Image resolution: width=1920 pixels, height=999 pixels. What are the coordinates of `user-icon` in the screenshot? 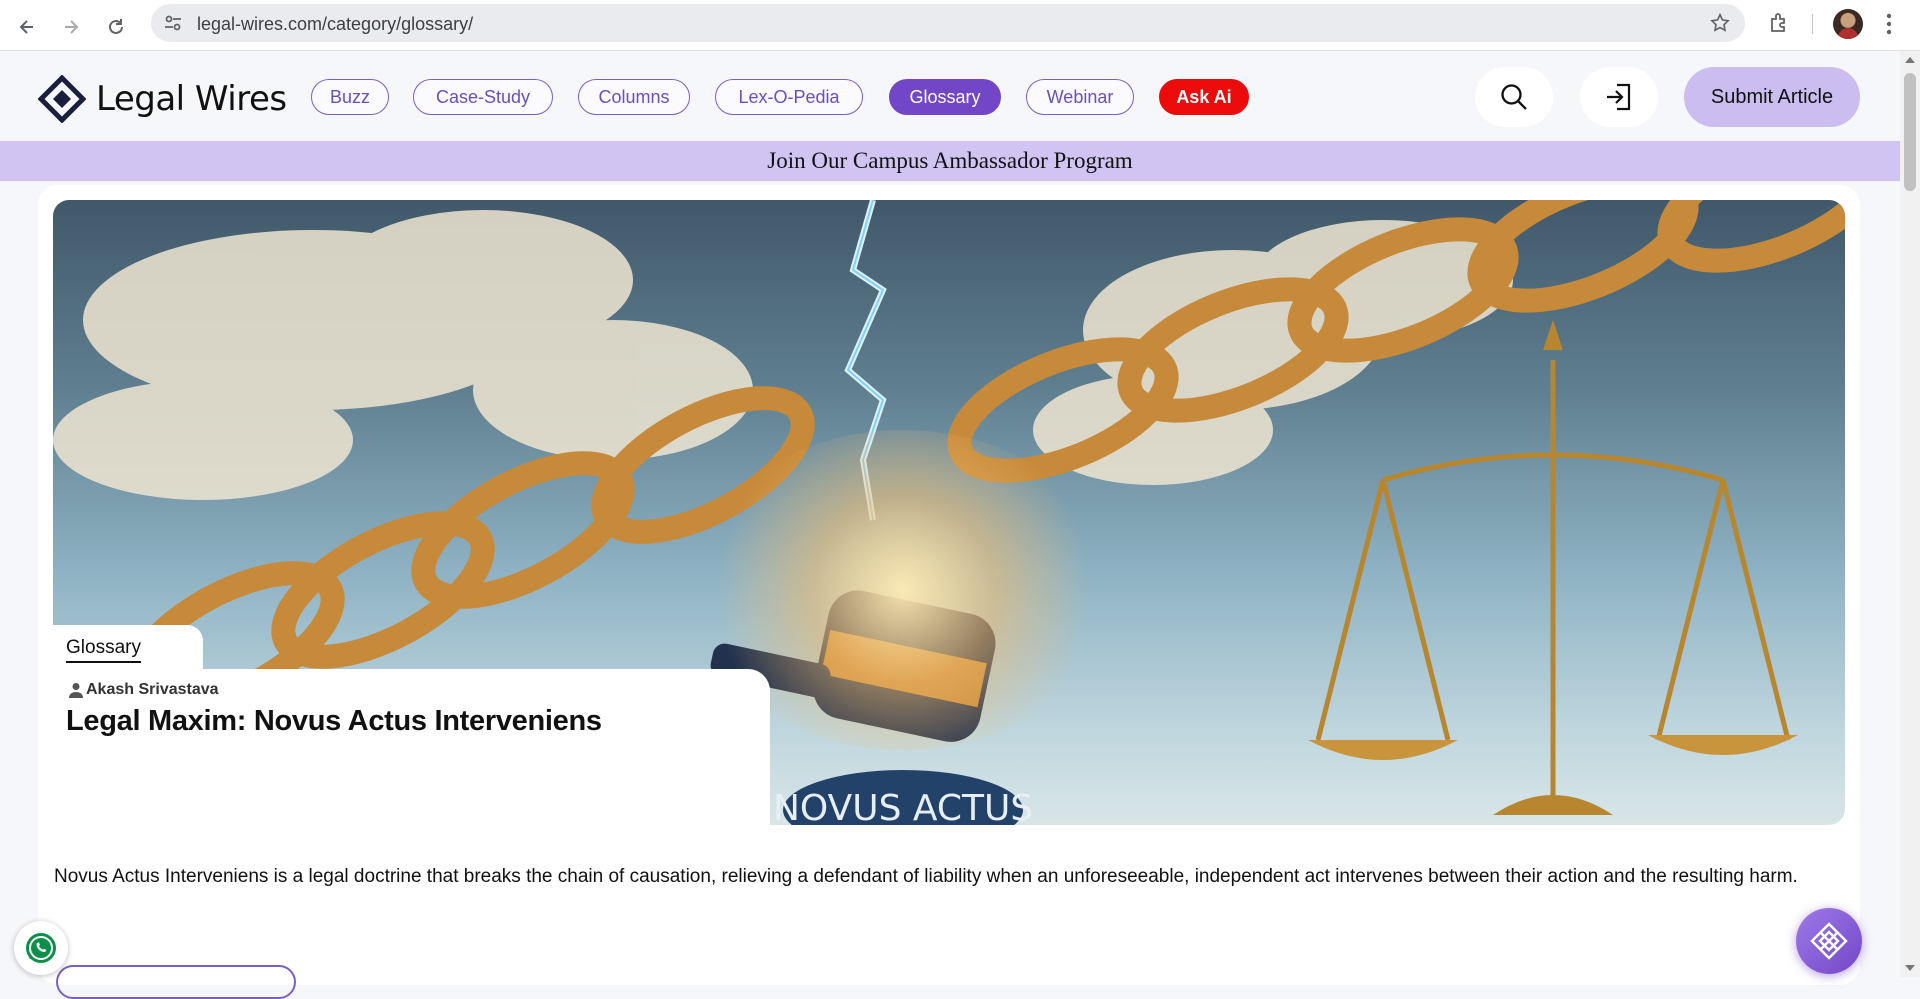 It's located at (76, 690).